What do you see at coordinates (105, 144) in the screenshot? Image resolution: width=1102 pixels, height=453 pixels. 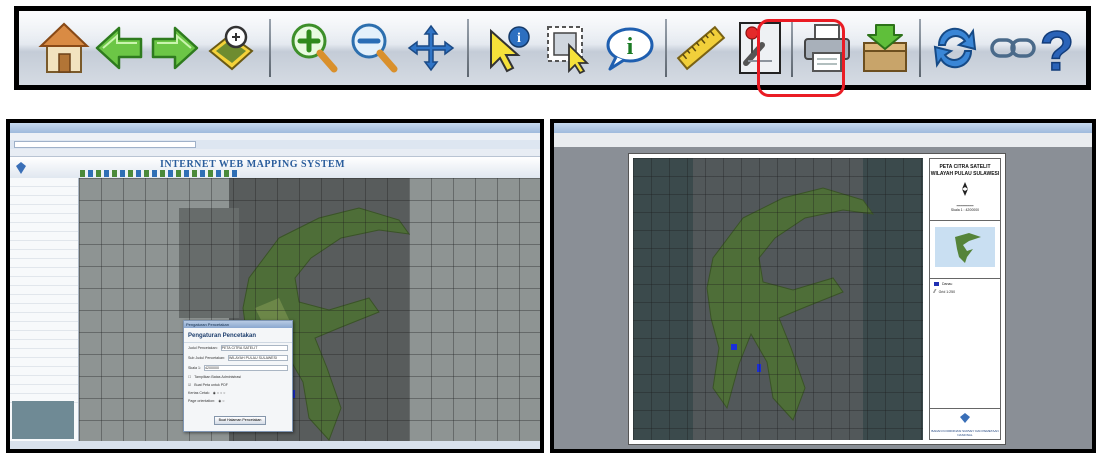 I see `address-field` at bounding box center [105, 144].